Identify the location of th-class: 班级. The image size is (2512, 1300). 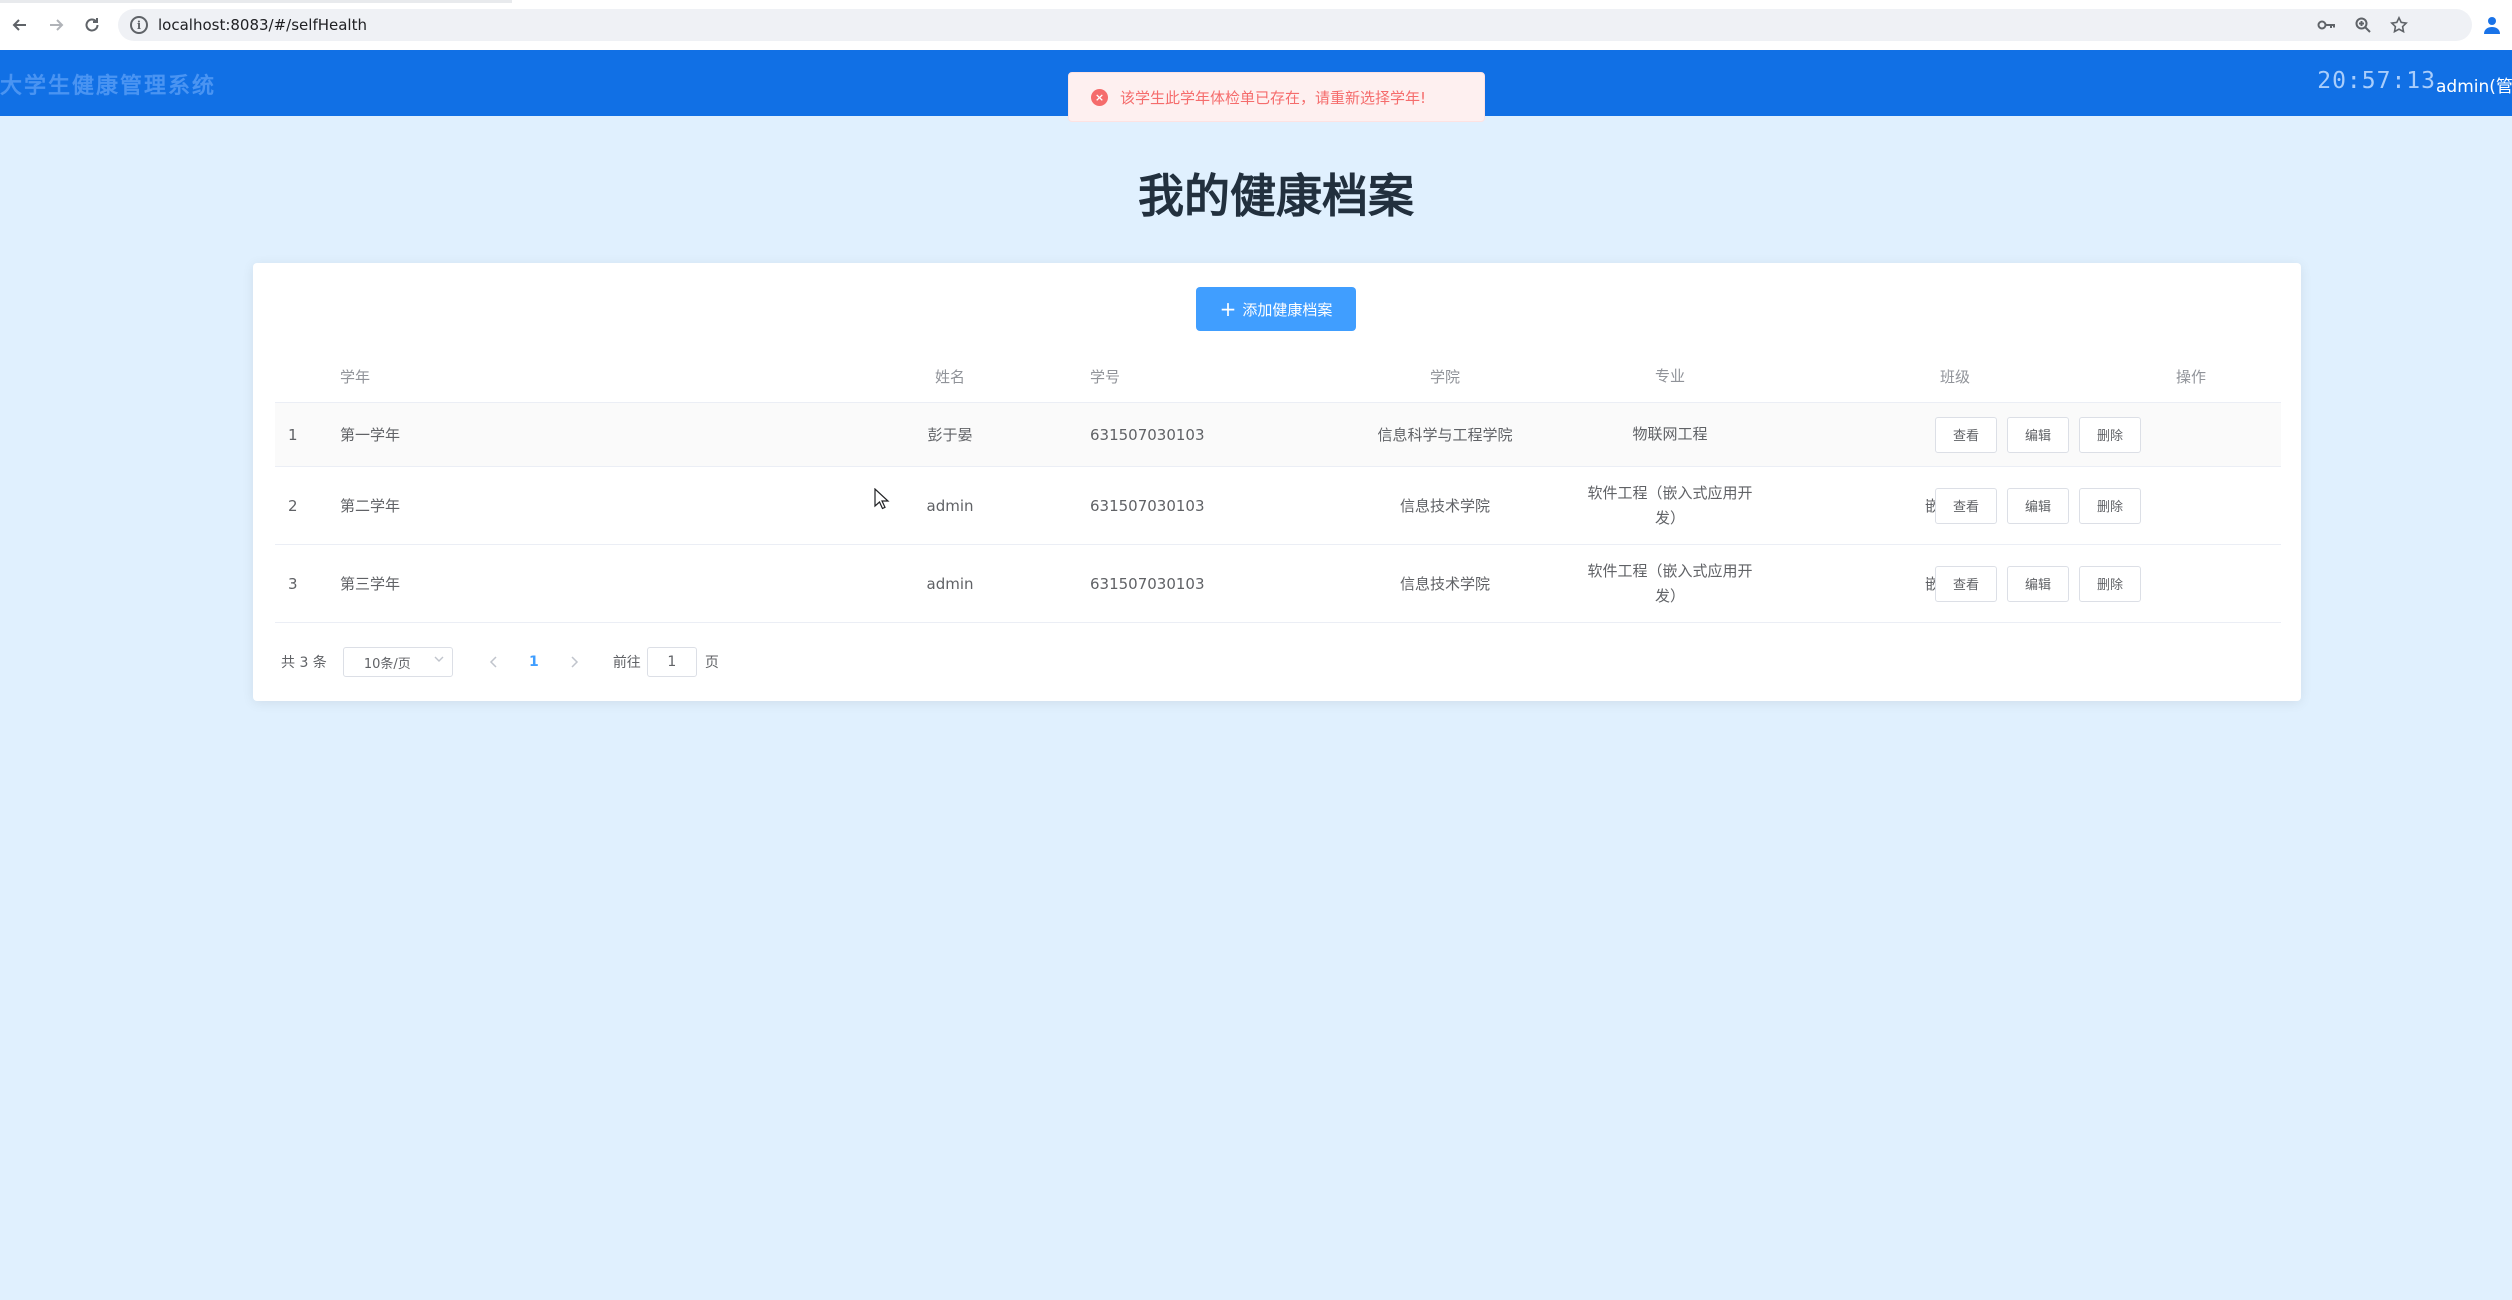
(1955, 376).